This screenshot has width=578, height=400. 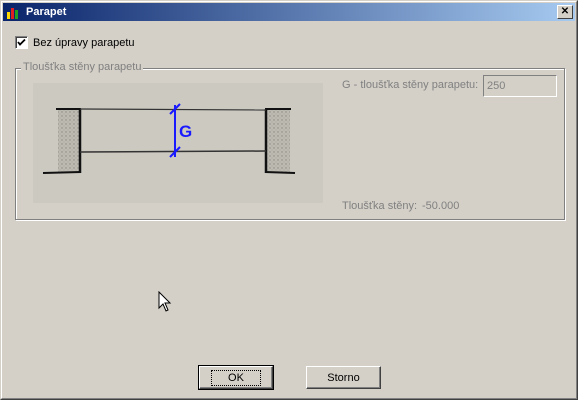 What do you see at coordinates (185, 131) in the screenshot?
I see `dimension-label: G` at bounding box center [185, 131].